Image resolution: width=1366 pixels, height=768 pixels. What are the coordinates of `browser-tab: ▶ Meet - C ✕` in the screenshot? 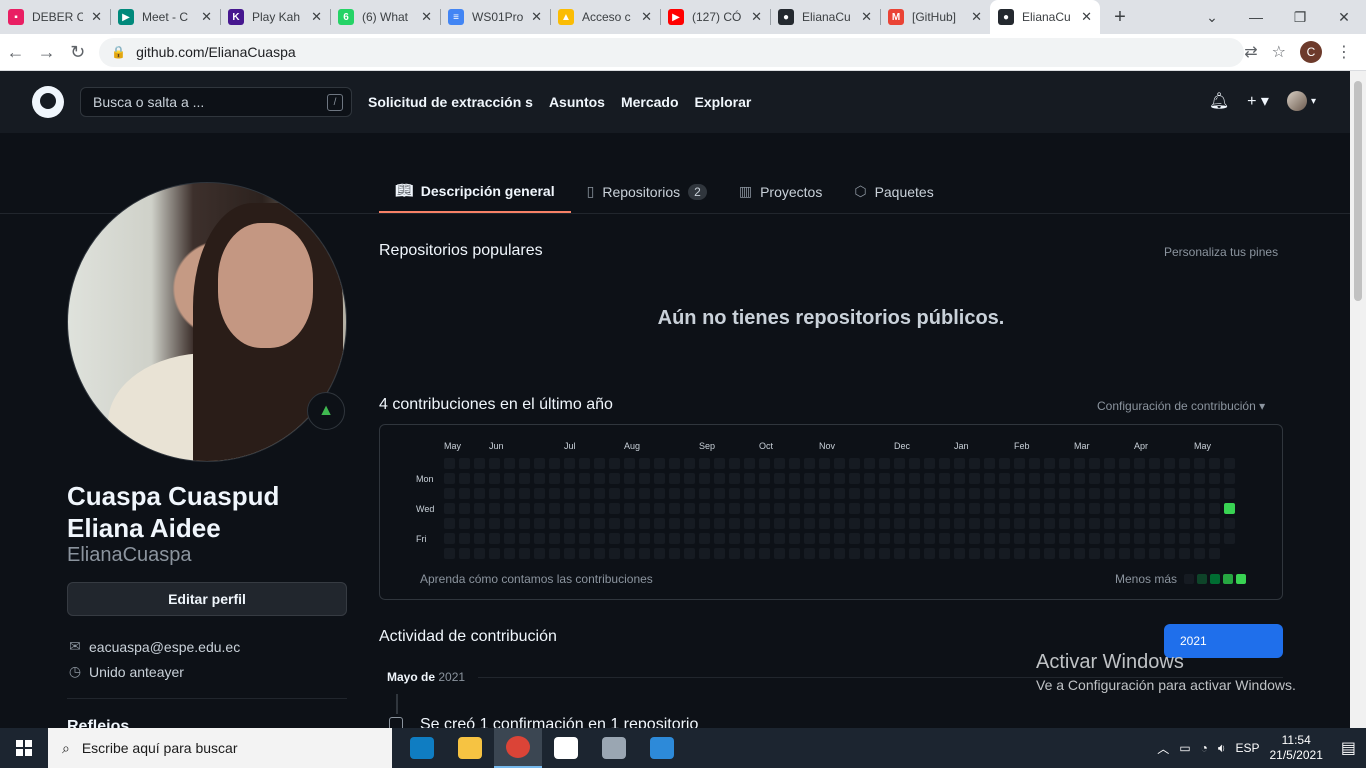 It's located at (165, 17).